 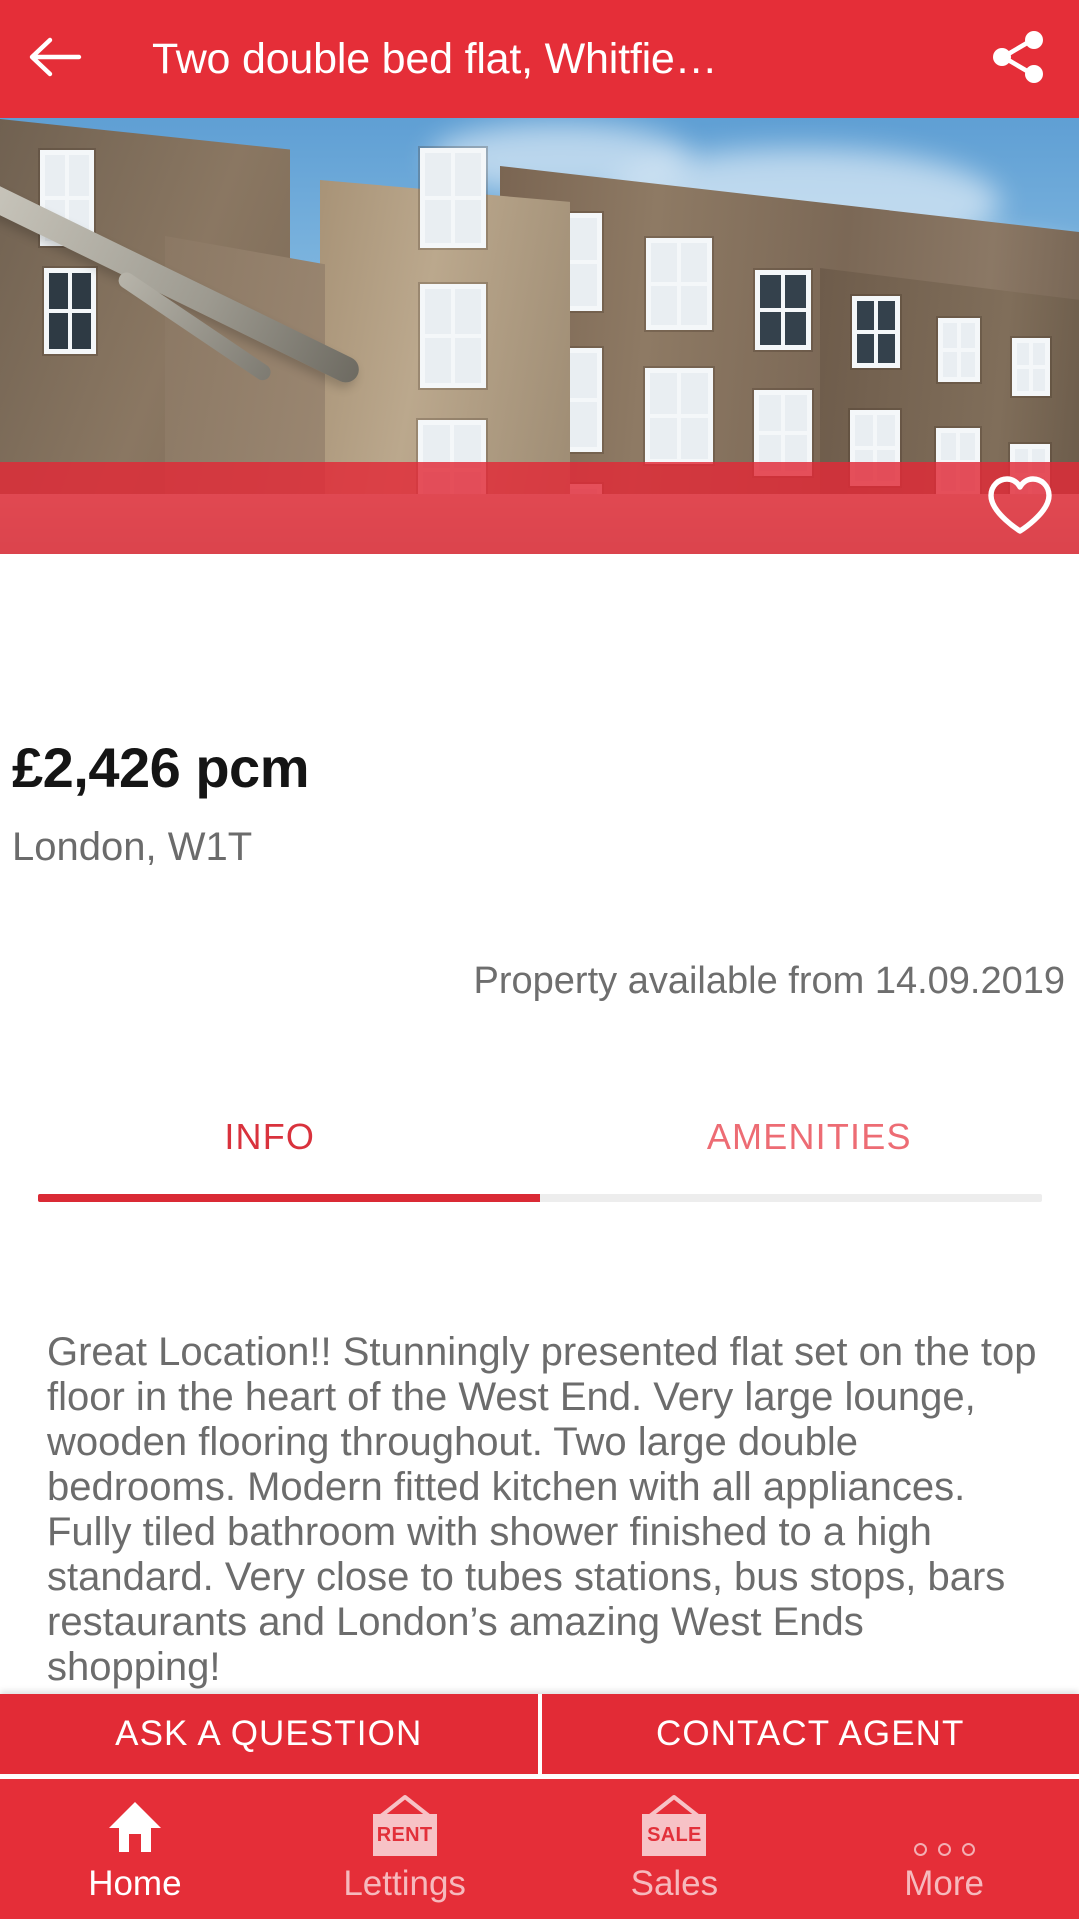 I want to click on favourite-button, so click(x=1020, y=508).